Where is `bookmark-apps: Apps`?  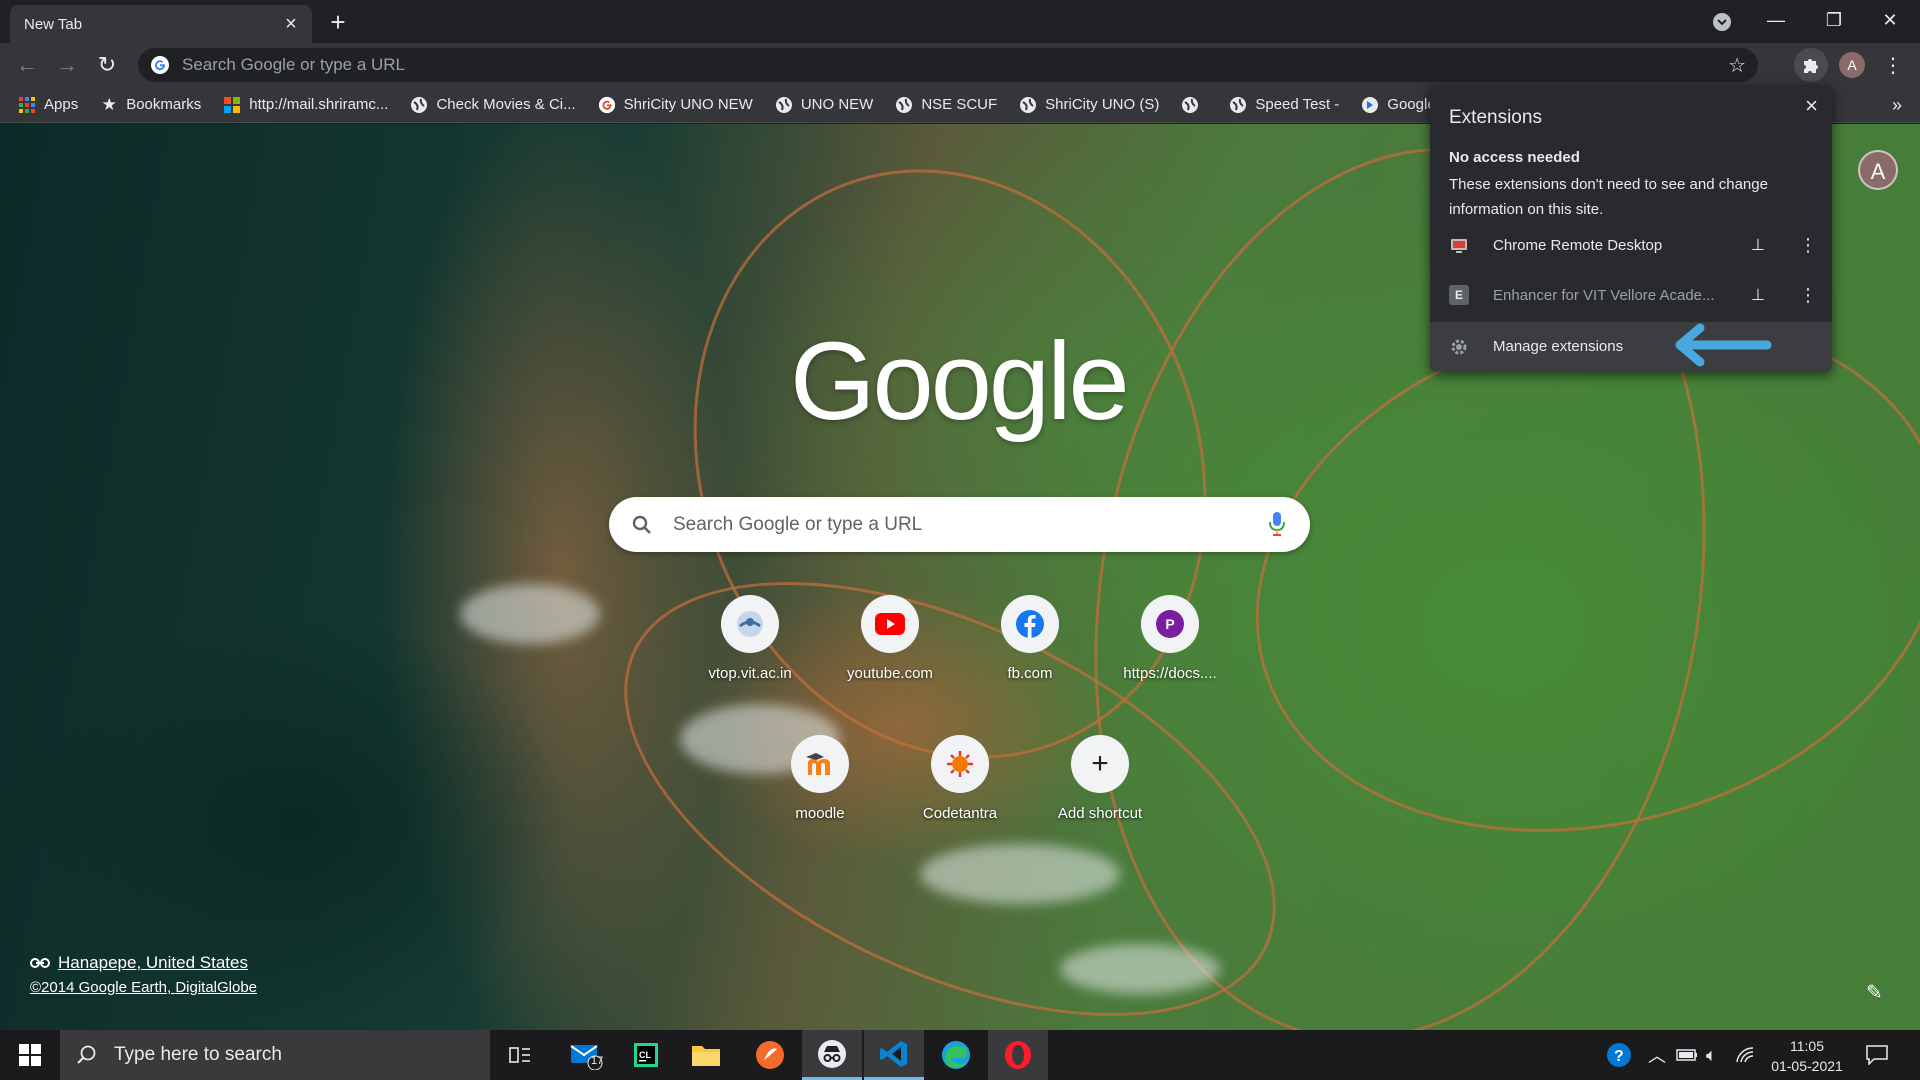 bookmark-apps: Apps is located at coordinates (48, 105).